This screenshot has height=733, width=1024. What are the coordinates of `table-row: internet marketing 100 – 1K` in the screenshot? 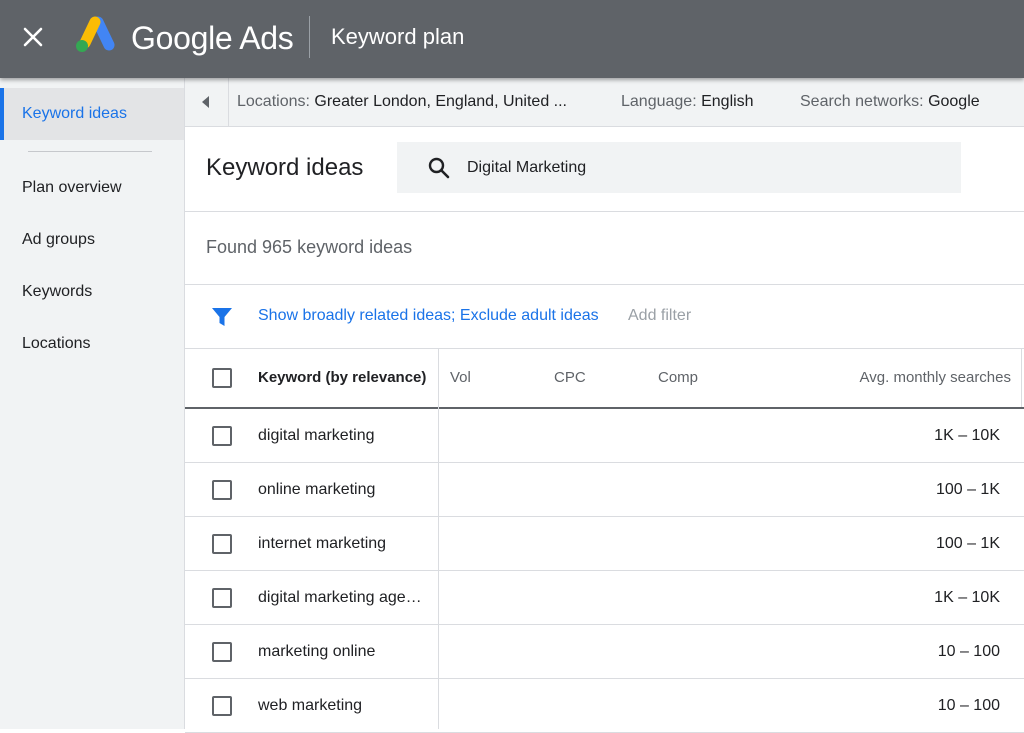 It's located at (604, 544).